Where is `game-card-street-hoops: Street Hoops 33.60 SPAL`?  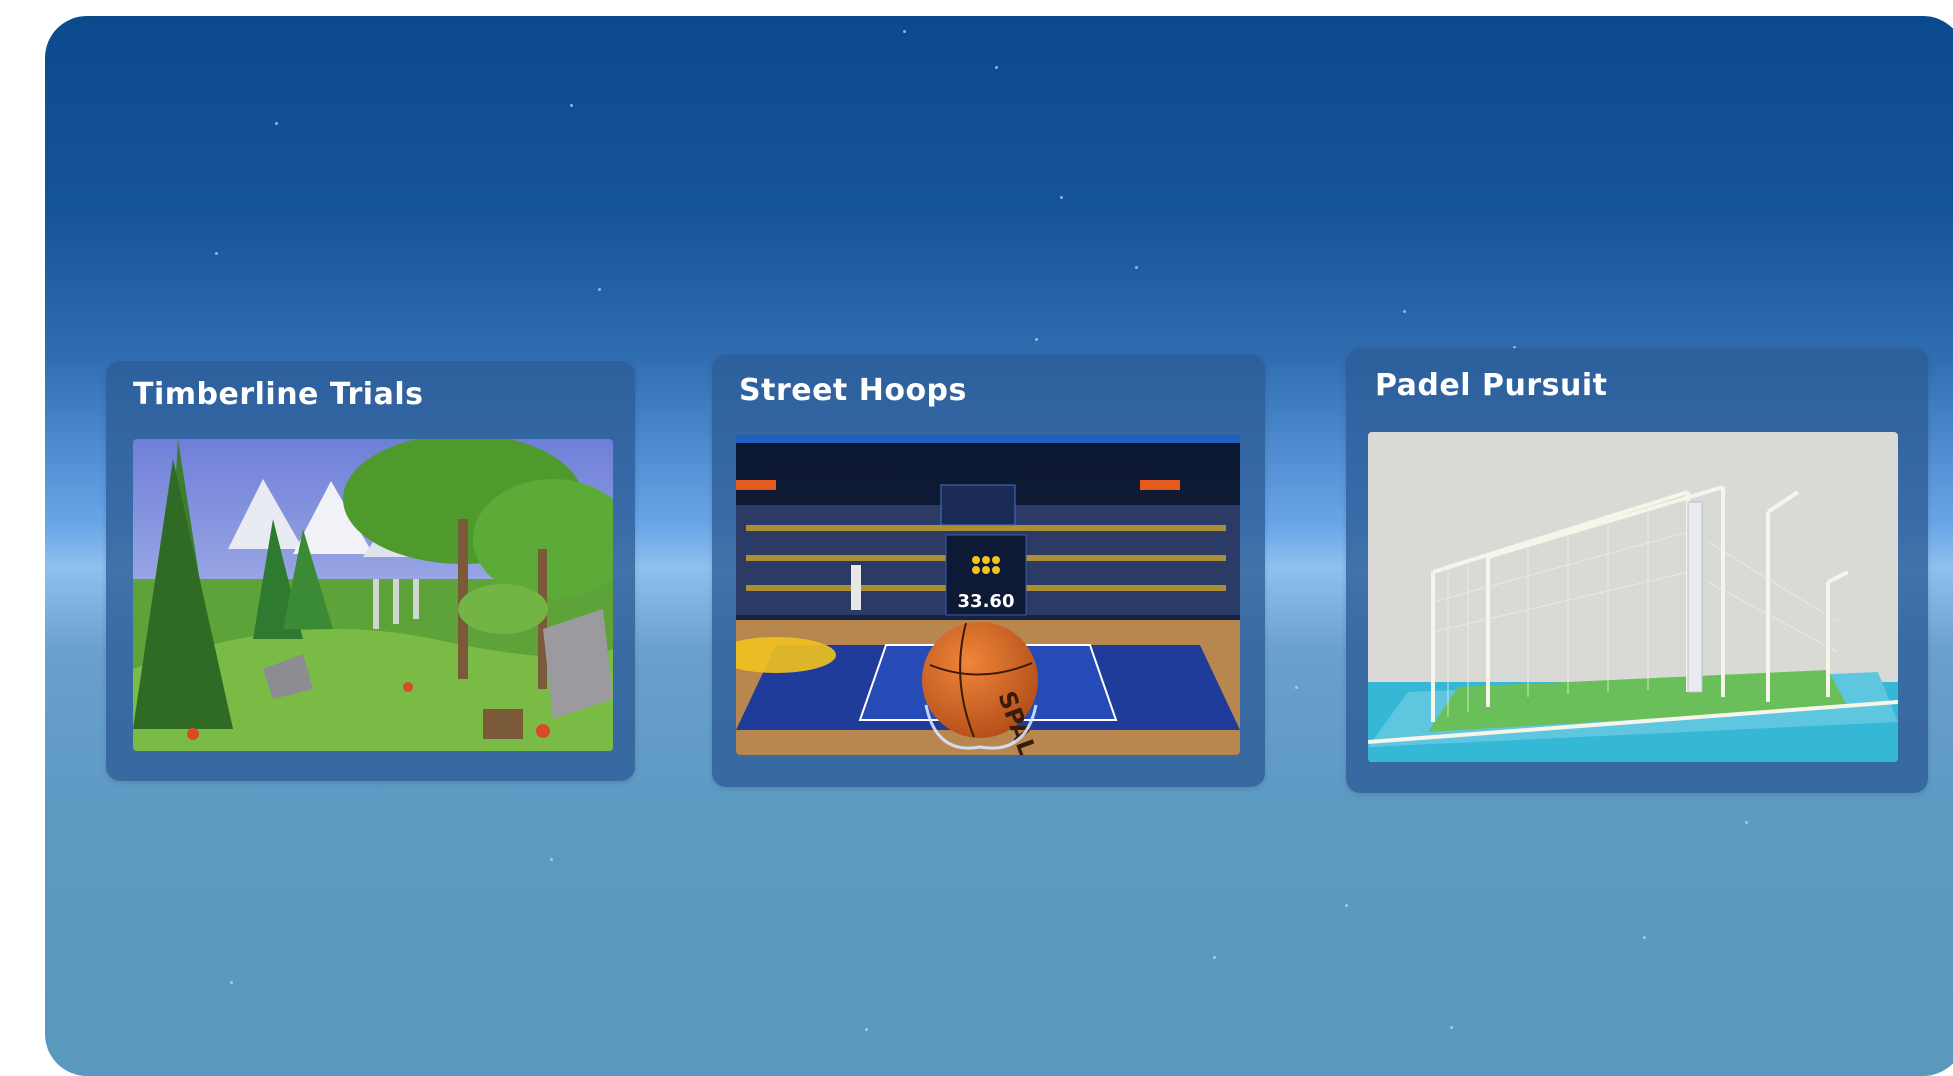 game-card-street-hoops: Street Hoops 33.60 SPAL is located at coordinates (988, 571).